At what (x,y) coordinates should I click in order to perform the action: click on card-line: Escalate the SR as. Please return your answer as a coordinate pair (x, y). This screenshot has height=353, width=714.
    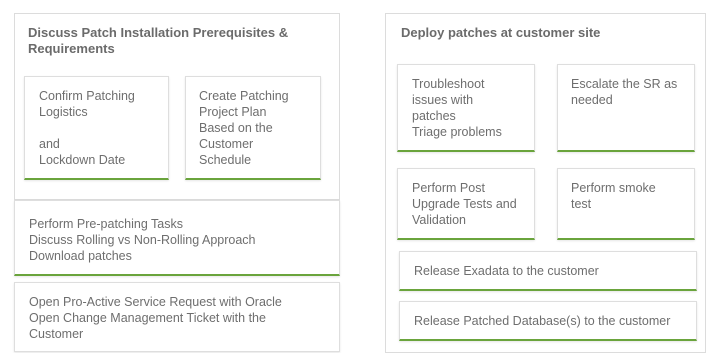
    Looking at the image, I should click on (624, 84).